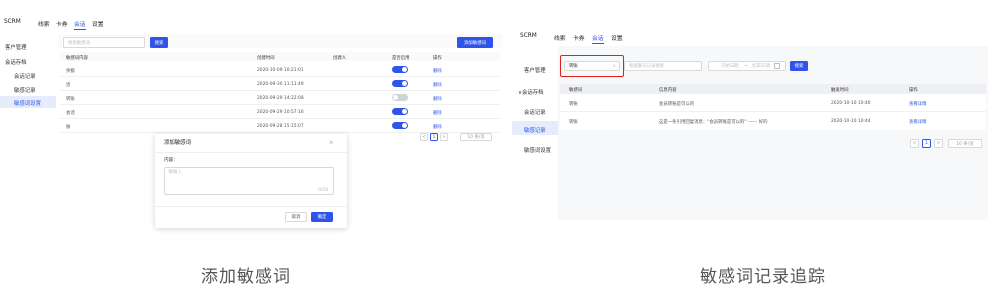 This screenshot has height=300, width=988. I want to click on date-start: 开始日期, so click(730, 66).